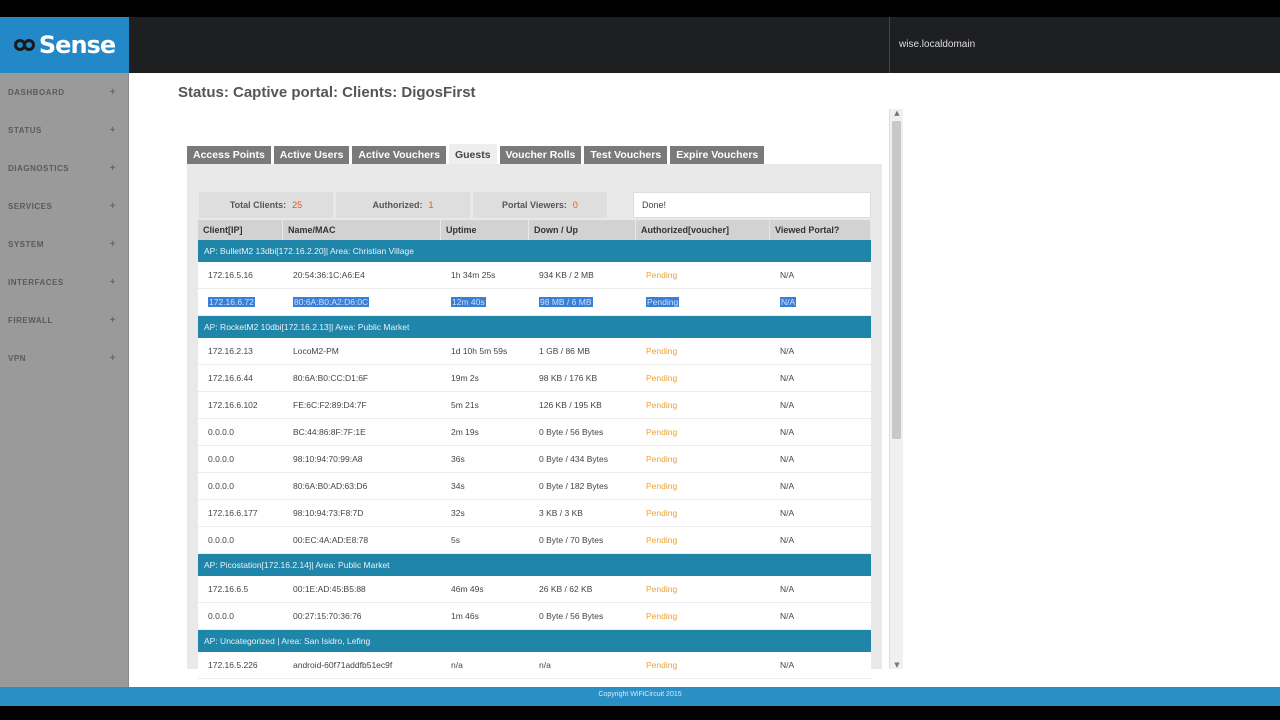  I want to click on column-header: Uptime, so click(485, 230).